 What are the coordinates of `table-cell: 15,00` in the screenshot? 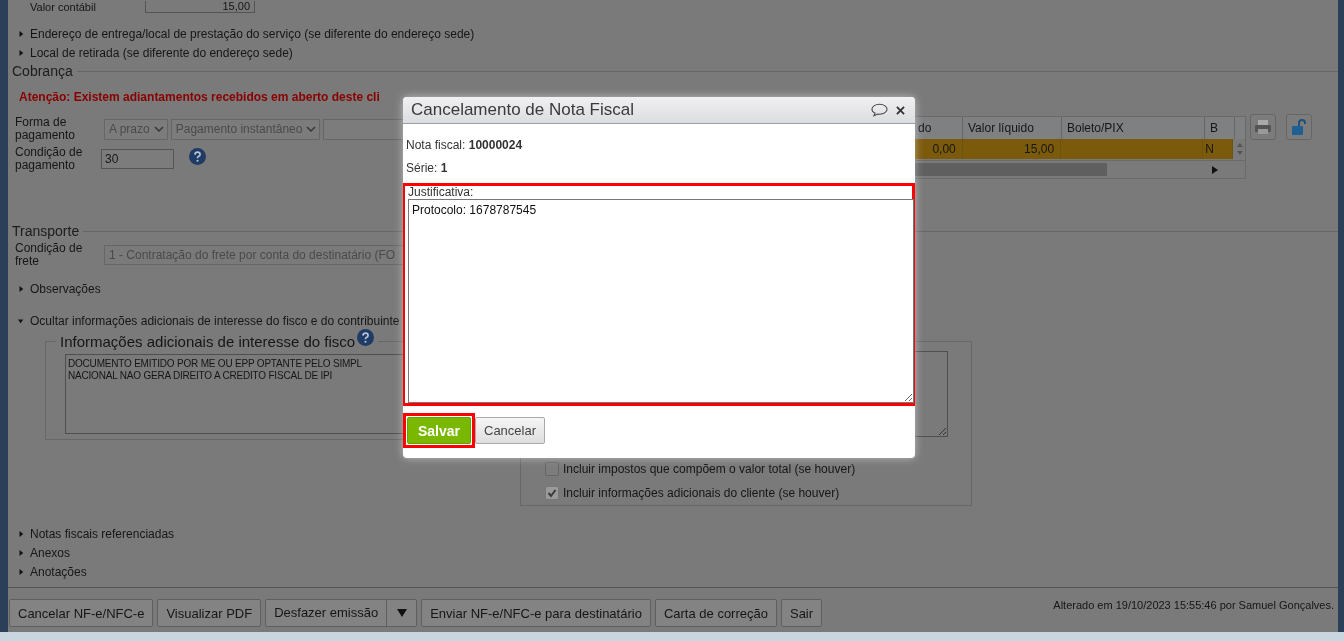 It's located at (1012, 149).